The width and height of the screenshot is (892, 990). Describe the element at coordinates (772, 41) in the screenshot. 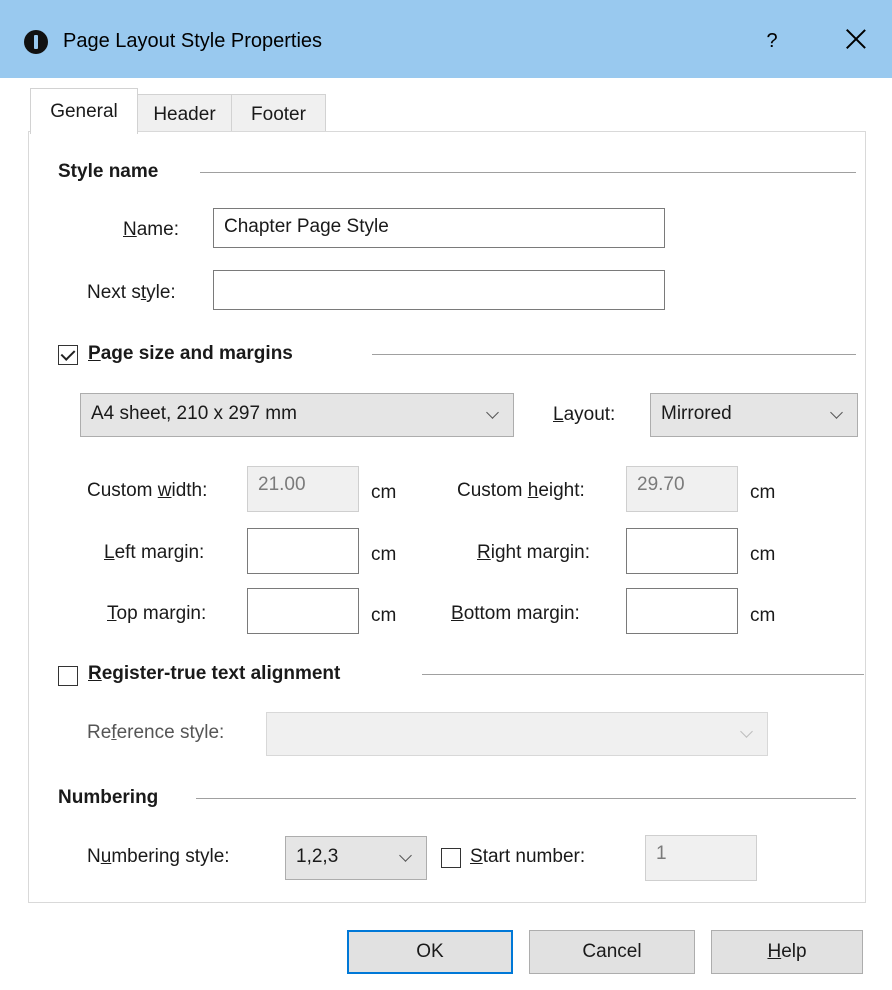

I see `help-icon: ?` at that location.